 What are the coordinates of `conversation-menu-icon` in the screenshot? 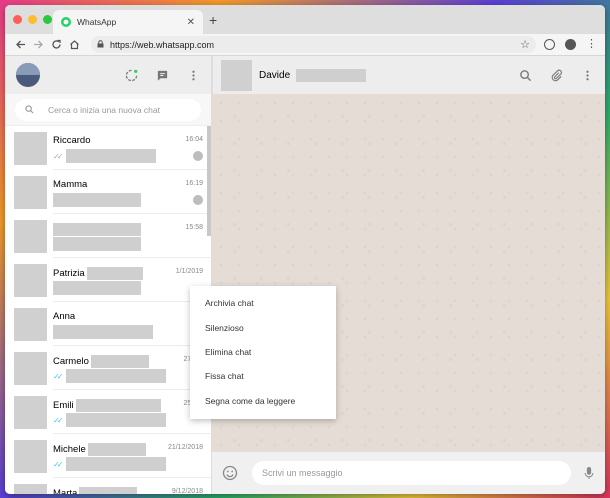 It's located at (587, 75).